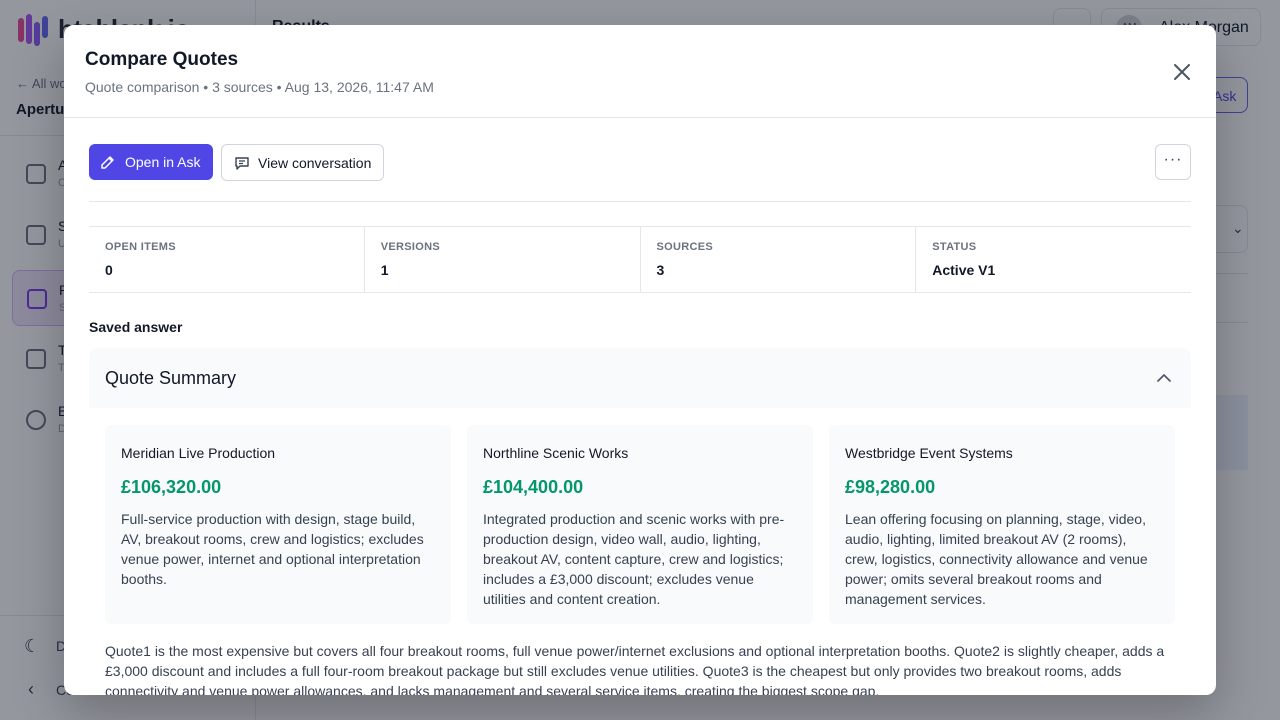 The width and height of the screenshot is (1280, 720). I want to click on stat-label: VERSIONS, so click(410, 247).